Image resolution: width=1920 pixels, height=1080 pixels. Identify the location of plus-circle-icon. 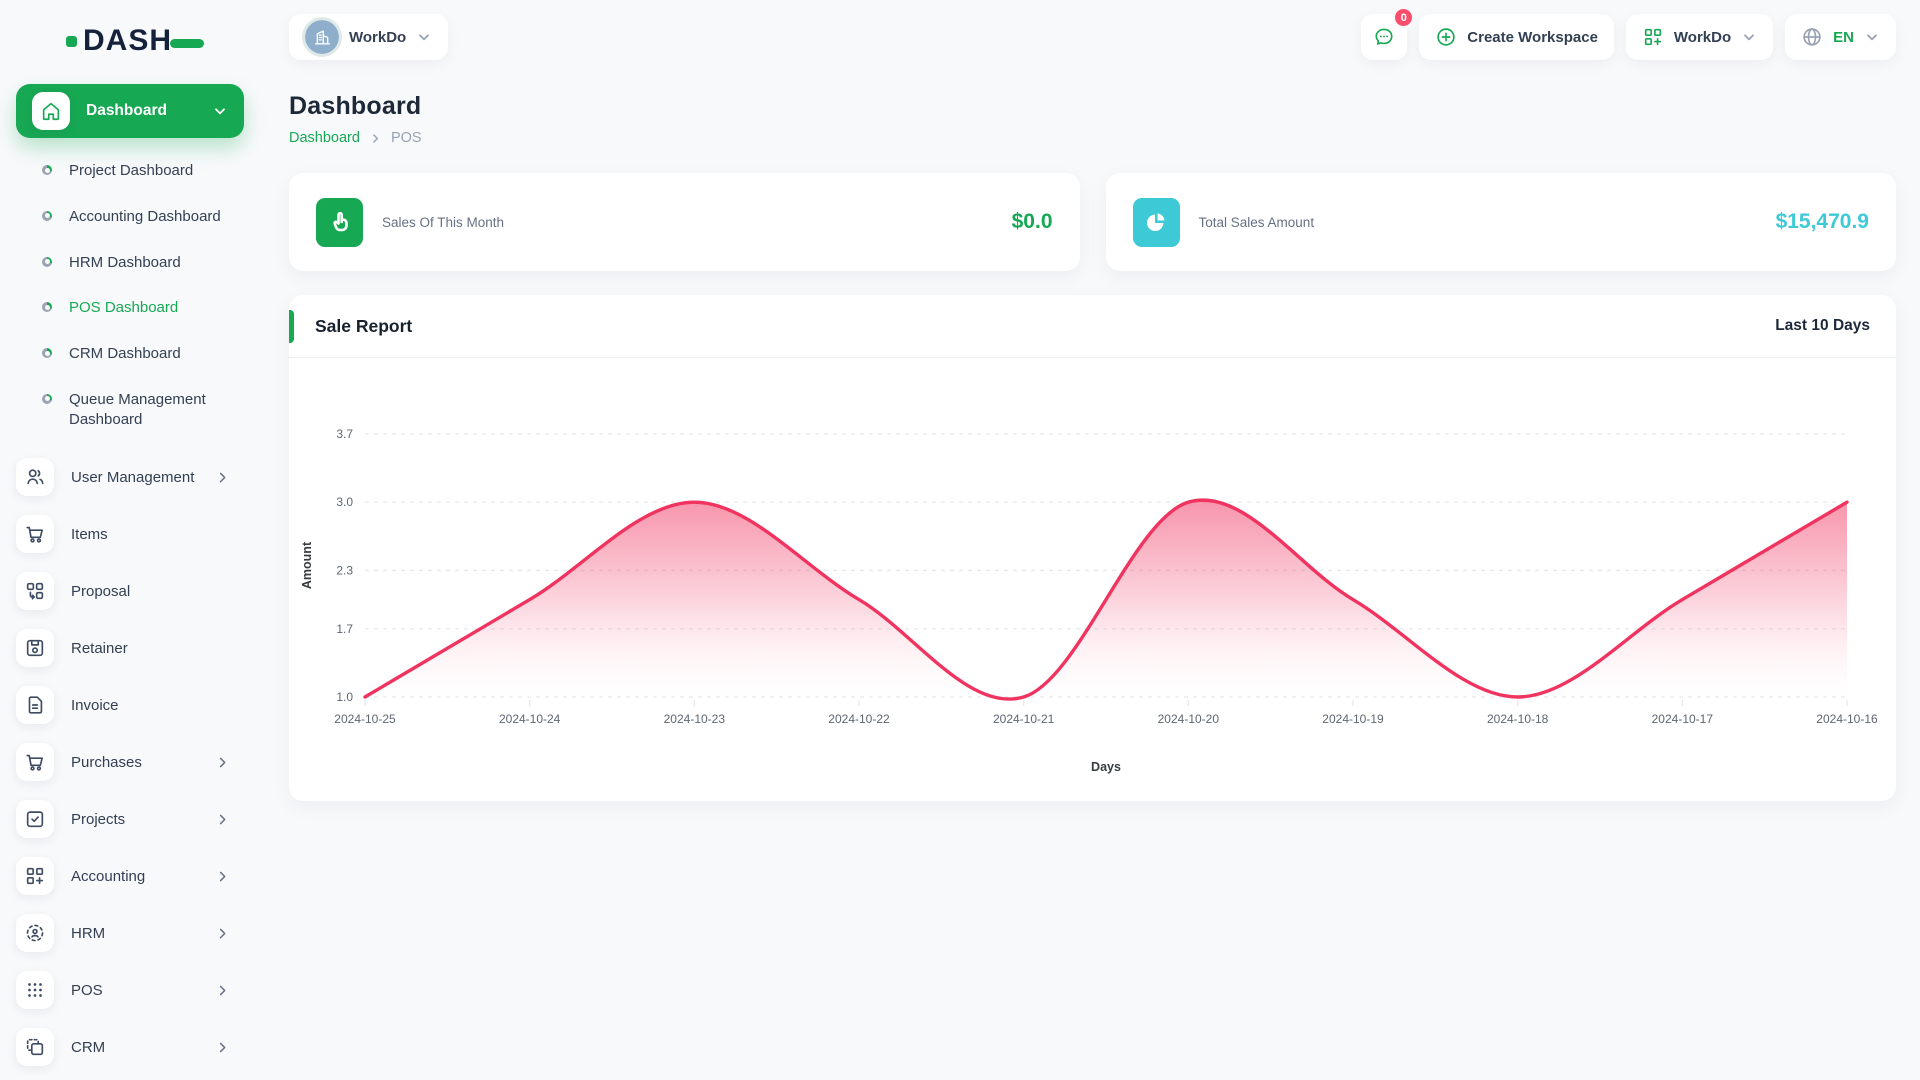
(1446, 37).